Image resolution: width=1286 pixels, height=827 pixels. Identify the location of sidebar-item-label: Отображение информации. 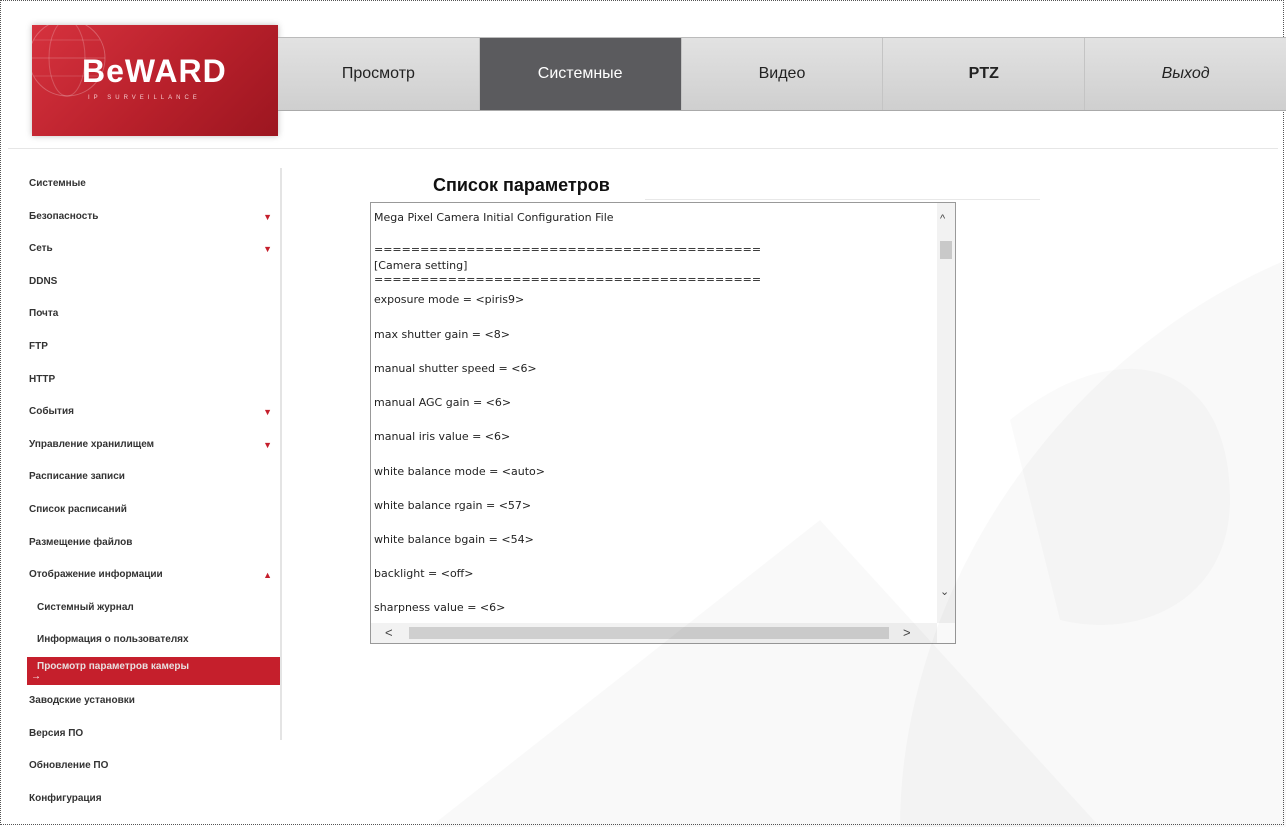
(96, 575).